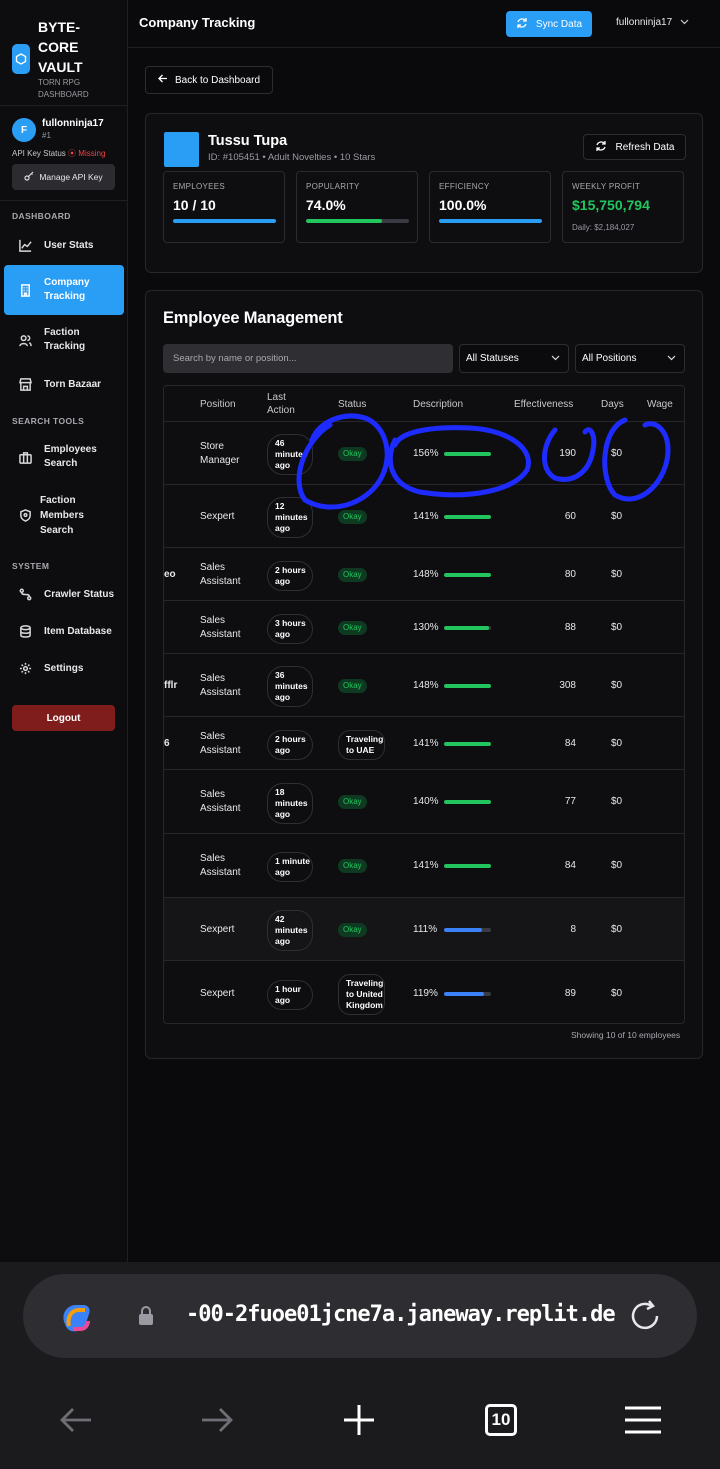 Image resolution: width=720 pixels, height=1469 pixels. I want to click on sidebar-item-company-tracking: Company Tracking, so click(64, 290).